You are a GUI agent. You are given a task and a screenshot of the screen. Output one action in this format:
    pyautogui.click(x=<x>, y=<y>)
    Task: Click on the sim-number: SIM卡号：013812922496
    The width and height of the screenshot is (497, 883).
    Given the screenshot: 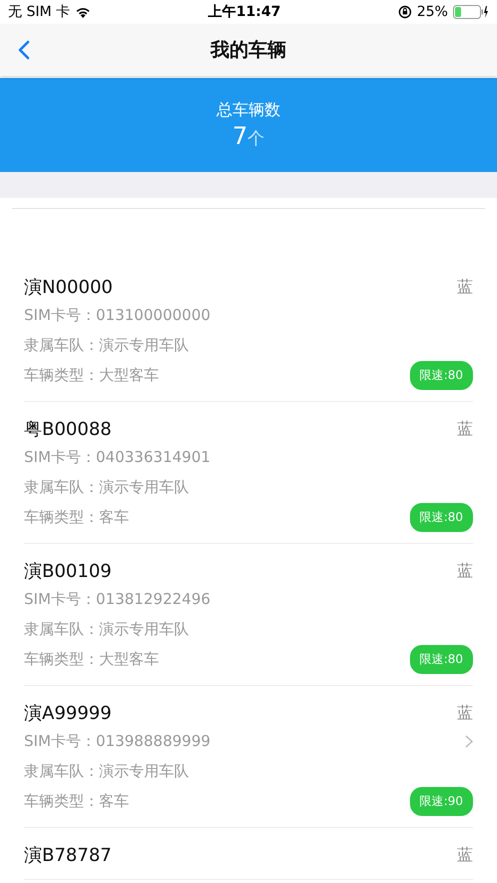 What is the action you would take?
    pyautogui.click(x=117, y=599)
    